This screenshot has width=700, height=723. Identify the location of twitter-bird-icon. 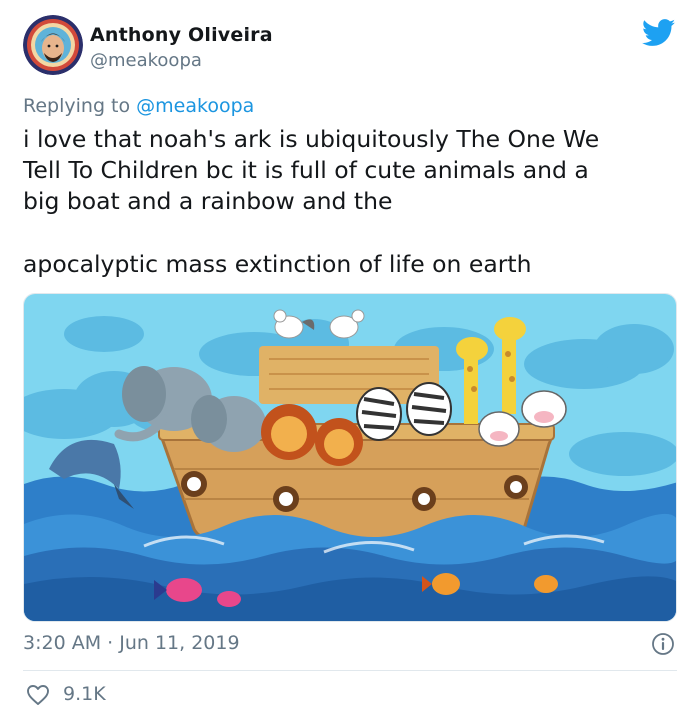
(658, 33).